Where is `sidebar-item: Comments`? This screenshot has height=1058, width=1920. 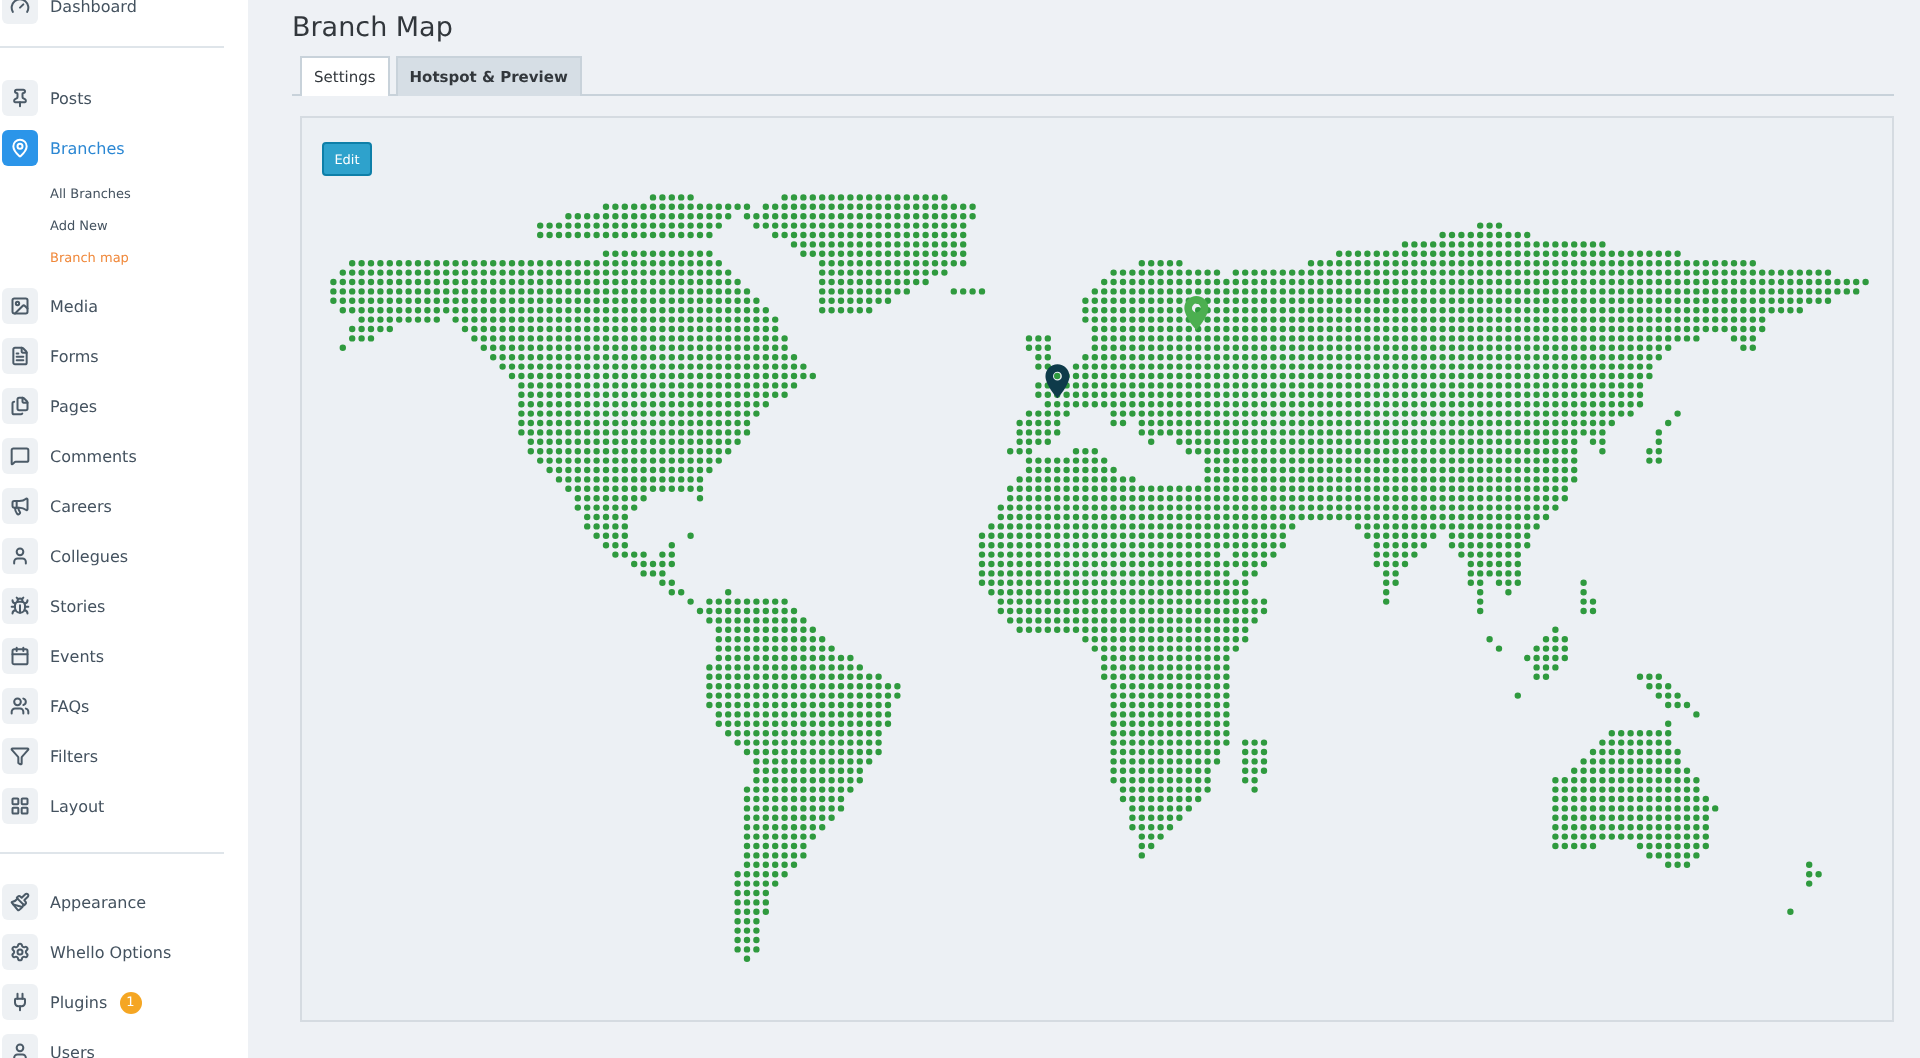
sidebar-item: Comments is located at coordinates (113, 456).